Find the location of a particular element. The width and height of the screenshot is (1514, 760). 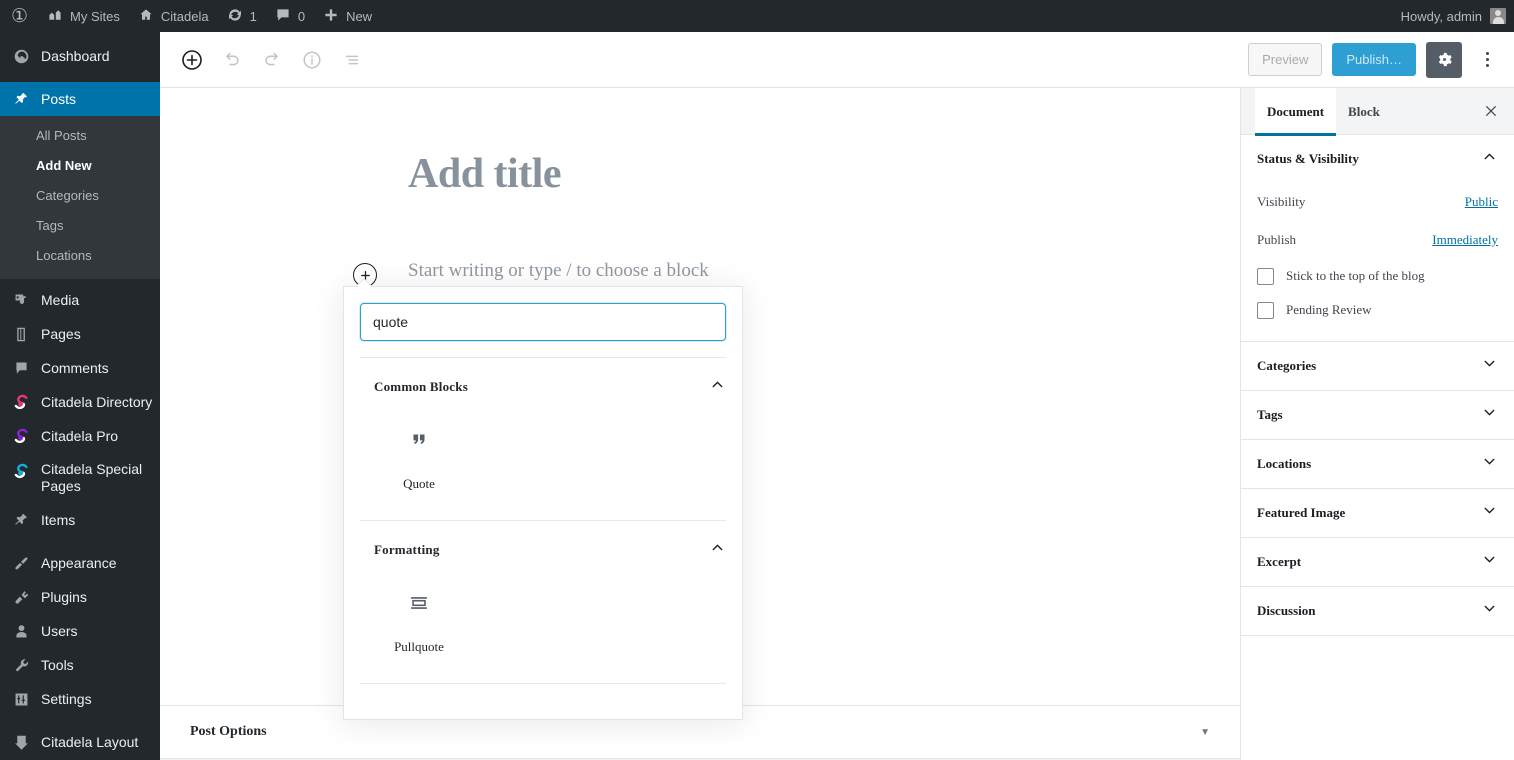

list-view-icon is located at coordinates (352, 60).